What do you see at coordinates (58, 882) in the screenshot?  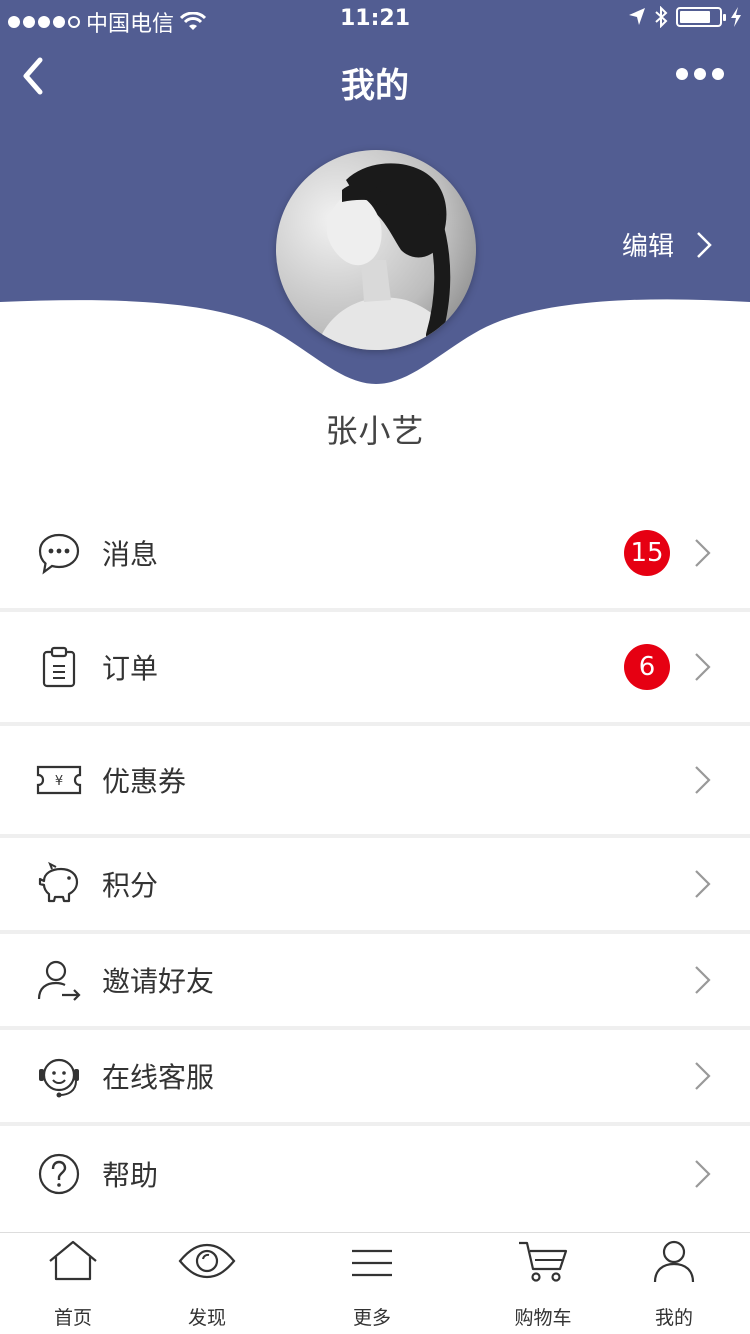 I see `piggy-bank-icon` at bounding box center [58, 882].